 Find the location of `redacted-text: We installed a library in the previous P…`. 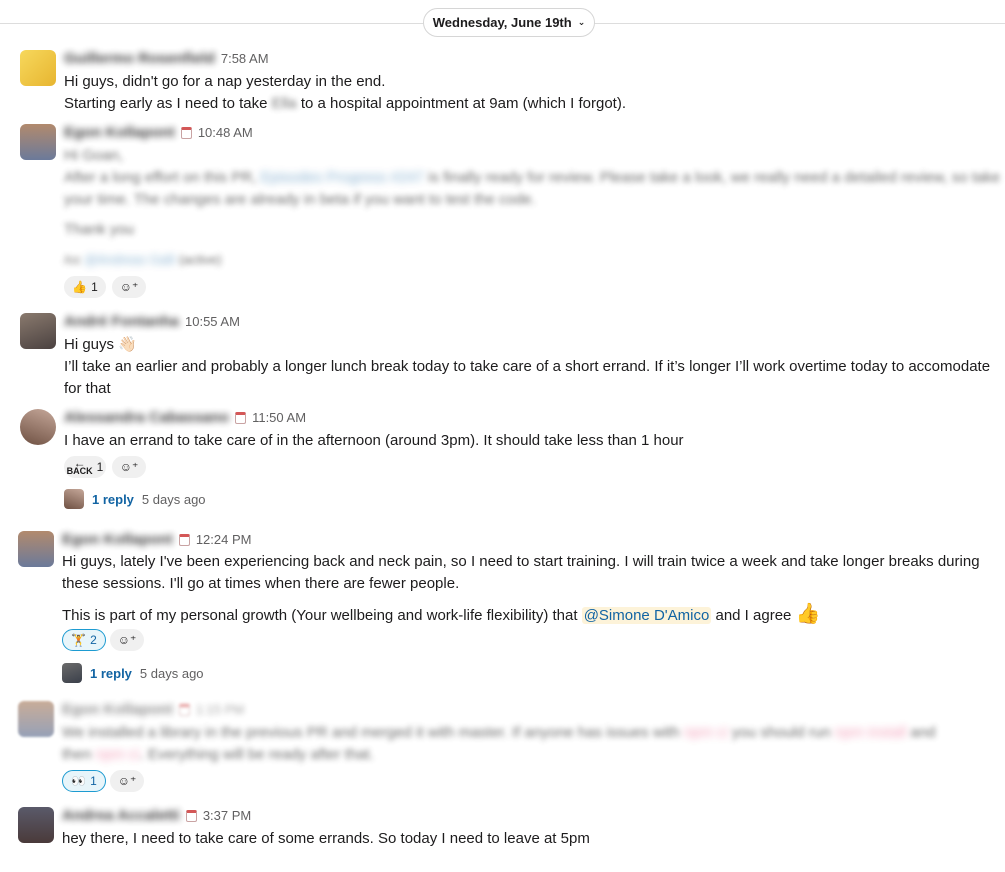

redacted-text: We installed a library in the previous P… is located at coordinates (499, 732).